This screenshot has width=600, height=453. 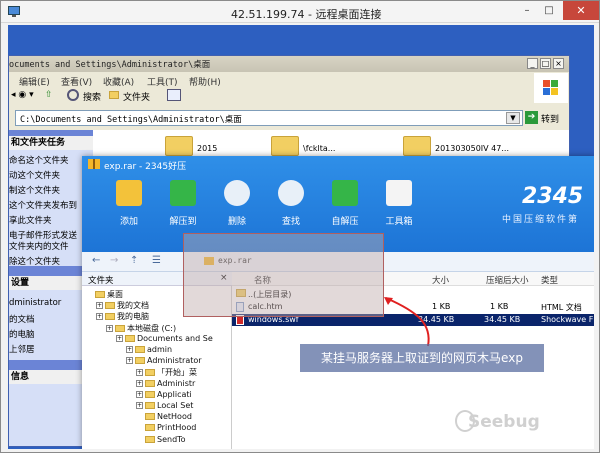 I want to click on tree-item-label: SendTo, so click(x=171, y=439).